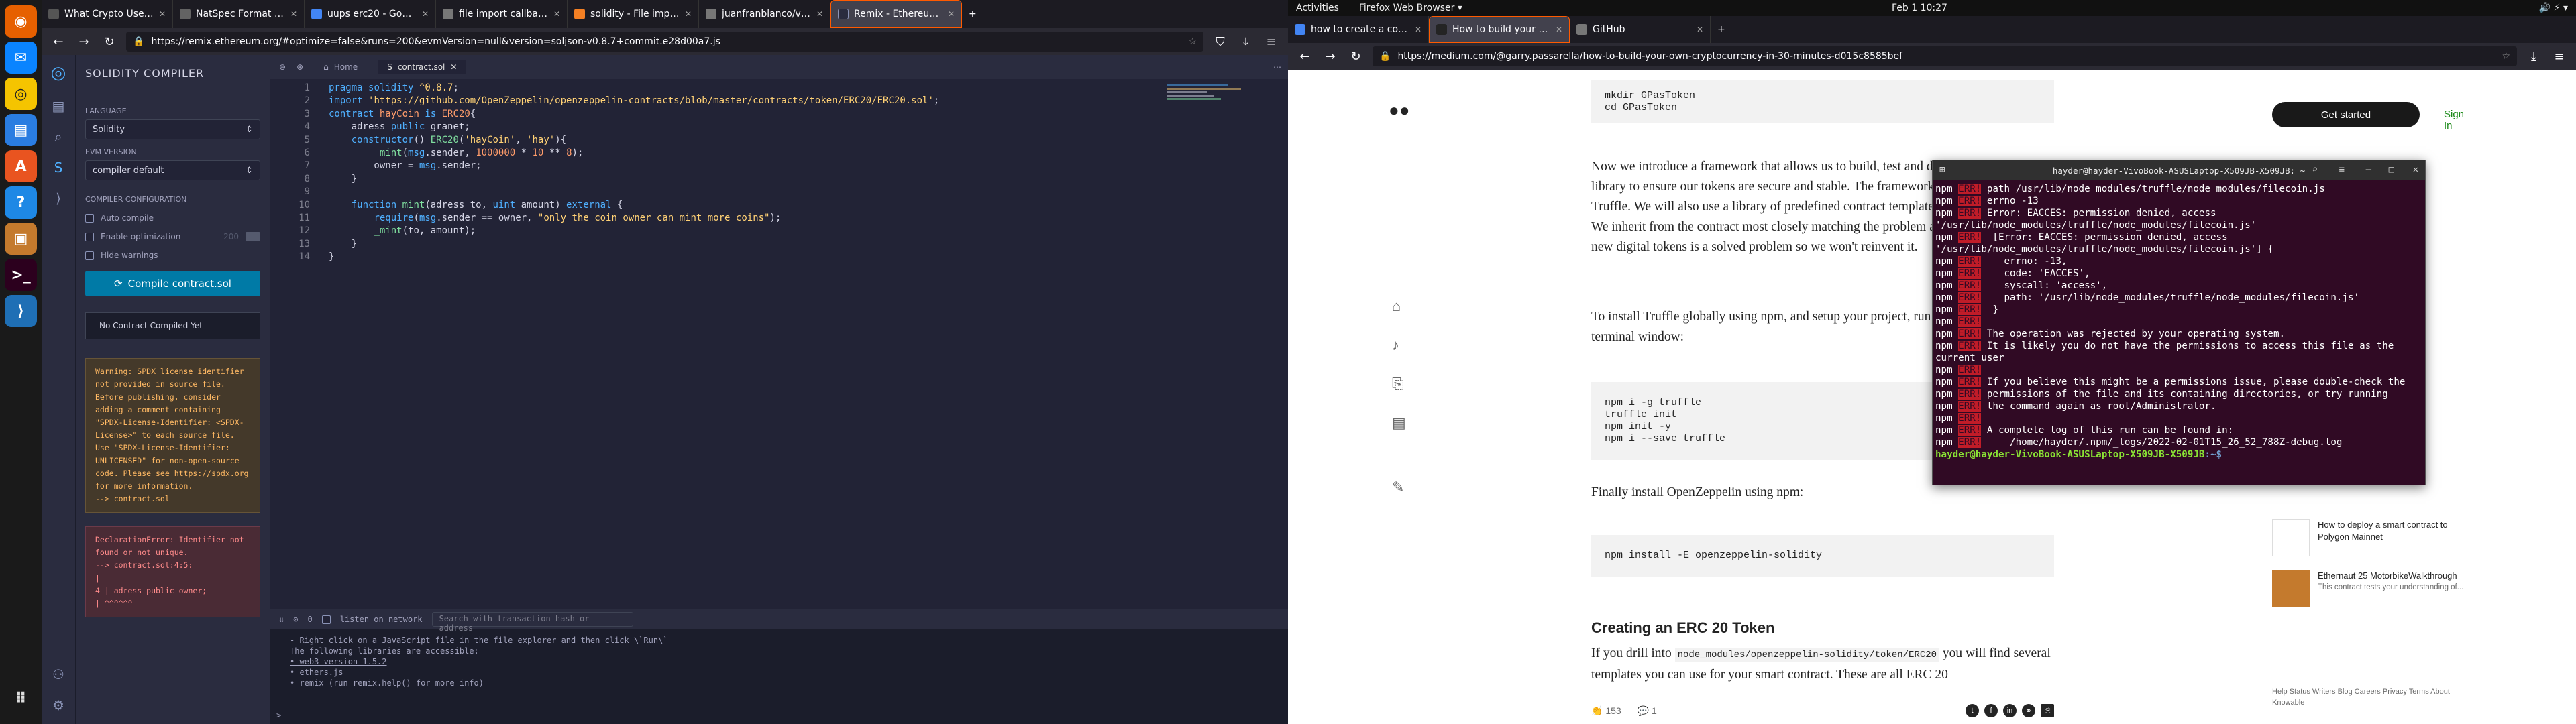 The image size is (2576, 724). I want to click on zoom-out-icon: ⊖, so click(282, 67).